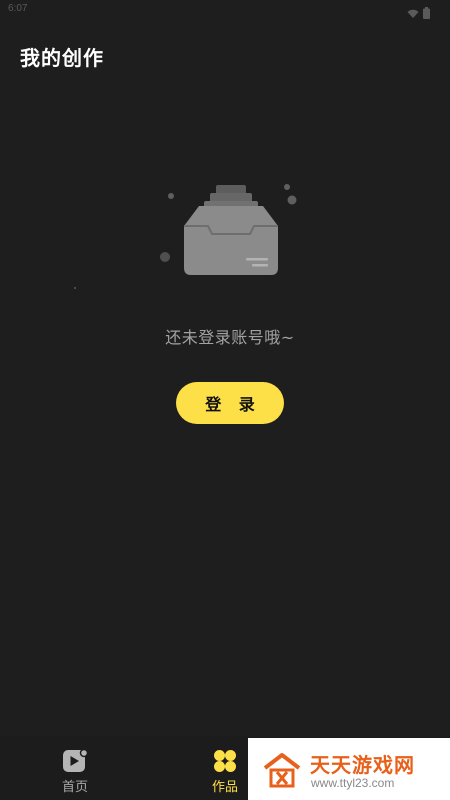 Image resolution: width=450 pixels, height=800 pixels. Describe the element at coordinates (230, 337) in the screenshot. I see `empty-state-message: 还未登录账号哦~` at that location.